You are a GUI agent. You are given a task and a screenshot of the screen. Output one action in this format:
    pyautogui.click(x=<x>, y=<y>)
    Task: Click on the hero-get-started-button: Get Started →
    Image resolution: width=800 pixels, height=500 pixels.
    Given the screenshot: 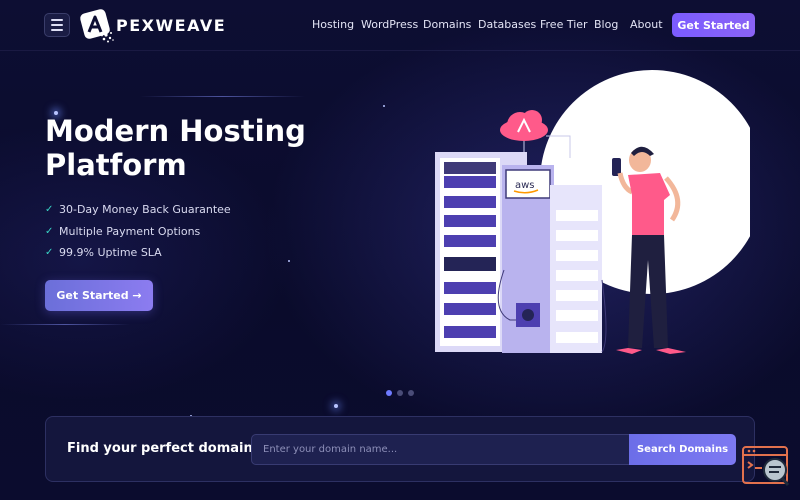 What is the action you would take?
    pyautogui.click(x=99, y=295)
    